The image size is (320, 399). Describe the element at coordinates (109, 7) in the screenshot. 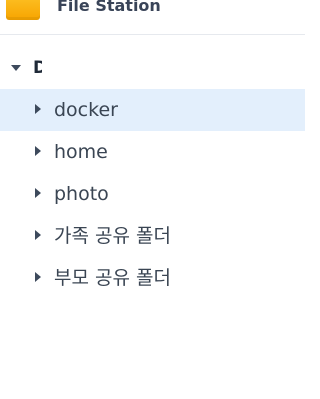

I see `app-title: File Station` at that location.